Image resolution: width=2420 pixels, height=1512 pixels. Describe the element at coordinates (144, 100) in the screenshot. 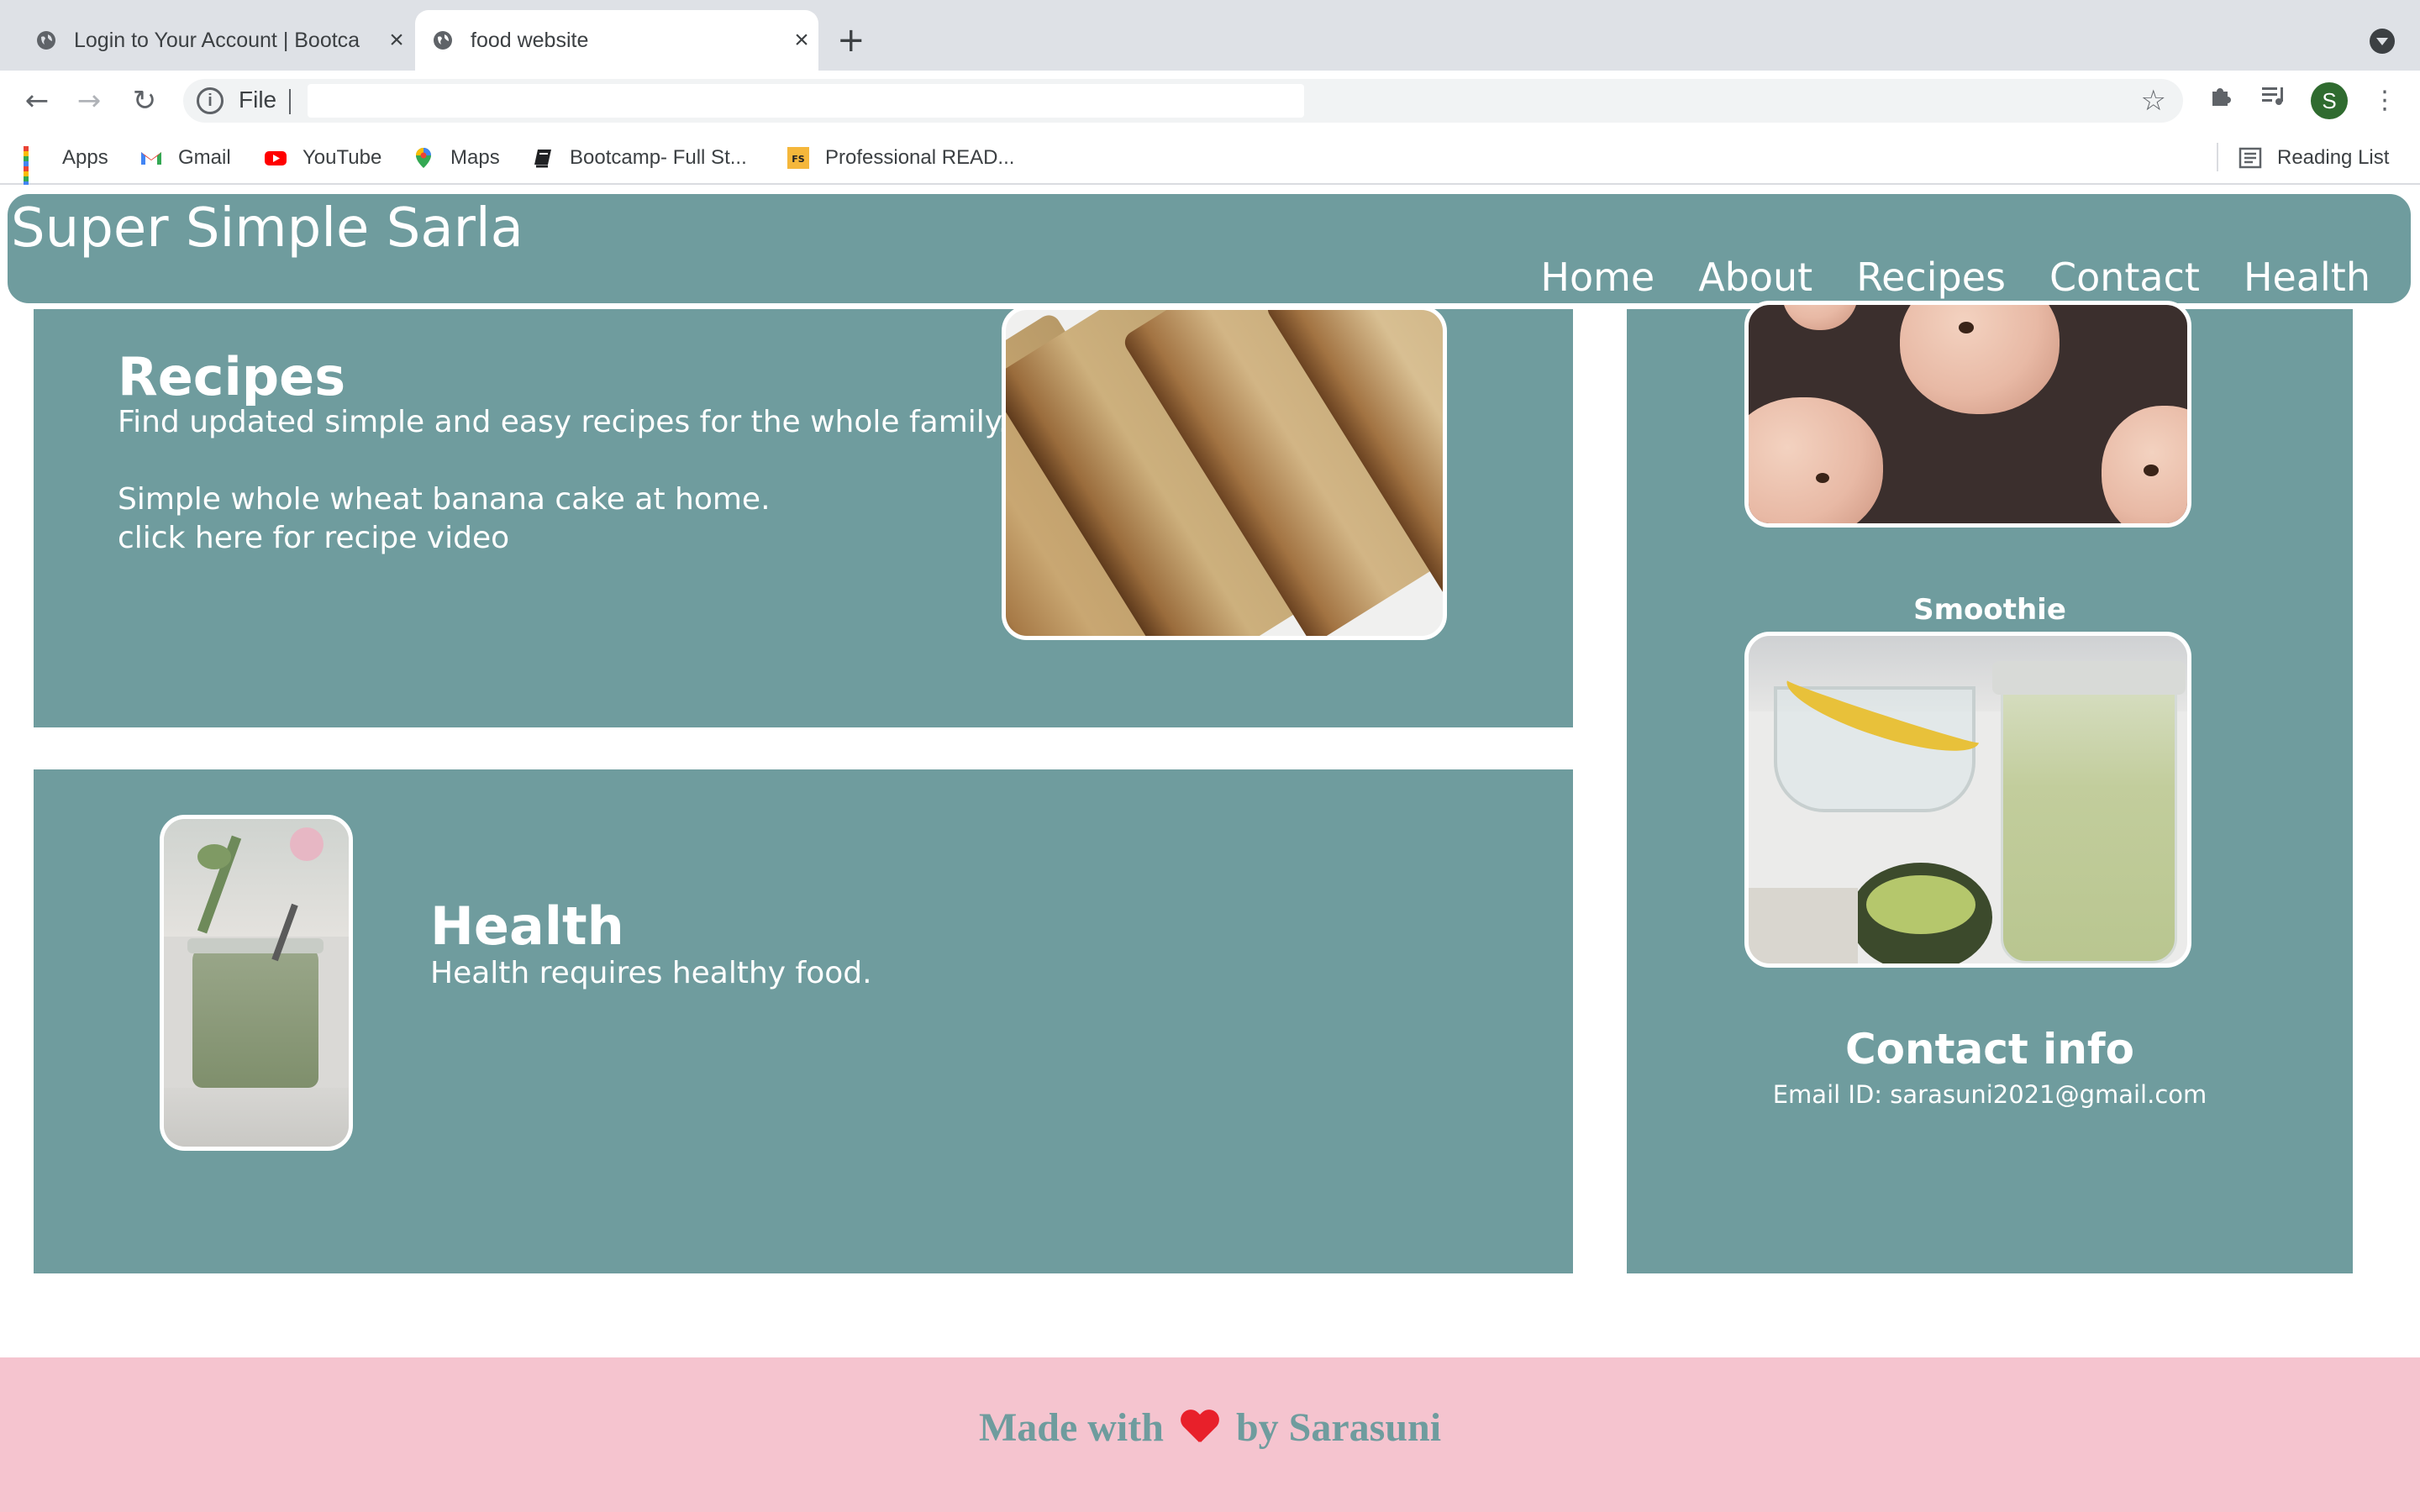

I see `reload-icon: ↻` at that location.